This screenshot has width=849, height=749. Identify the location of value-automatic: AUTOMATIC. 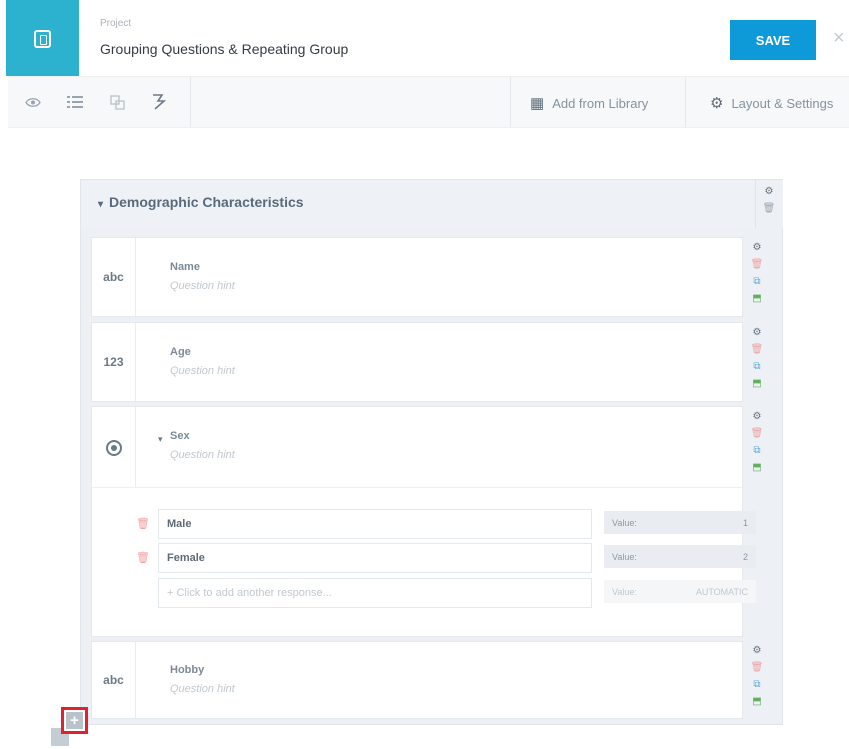
(721, 591).